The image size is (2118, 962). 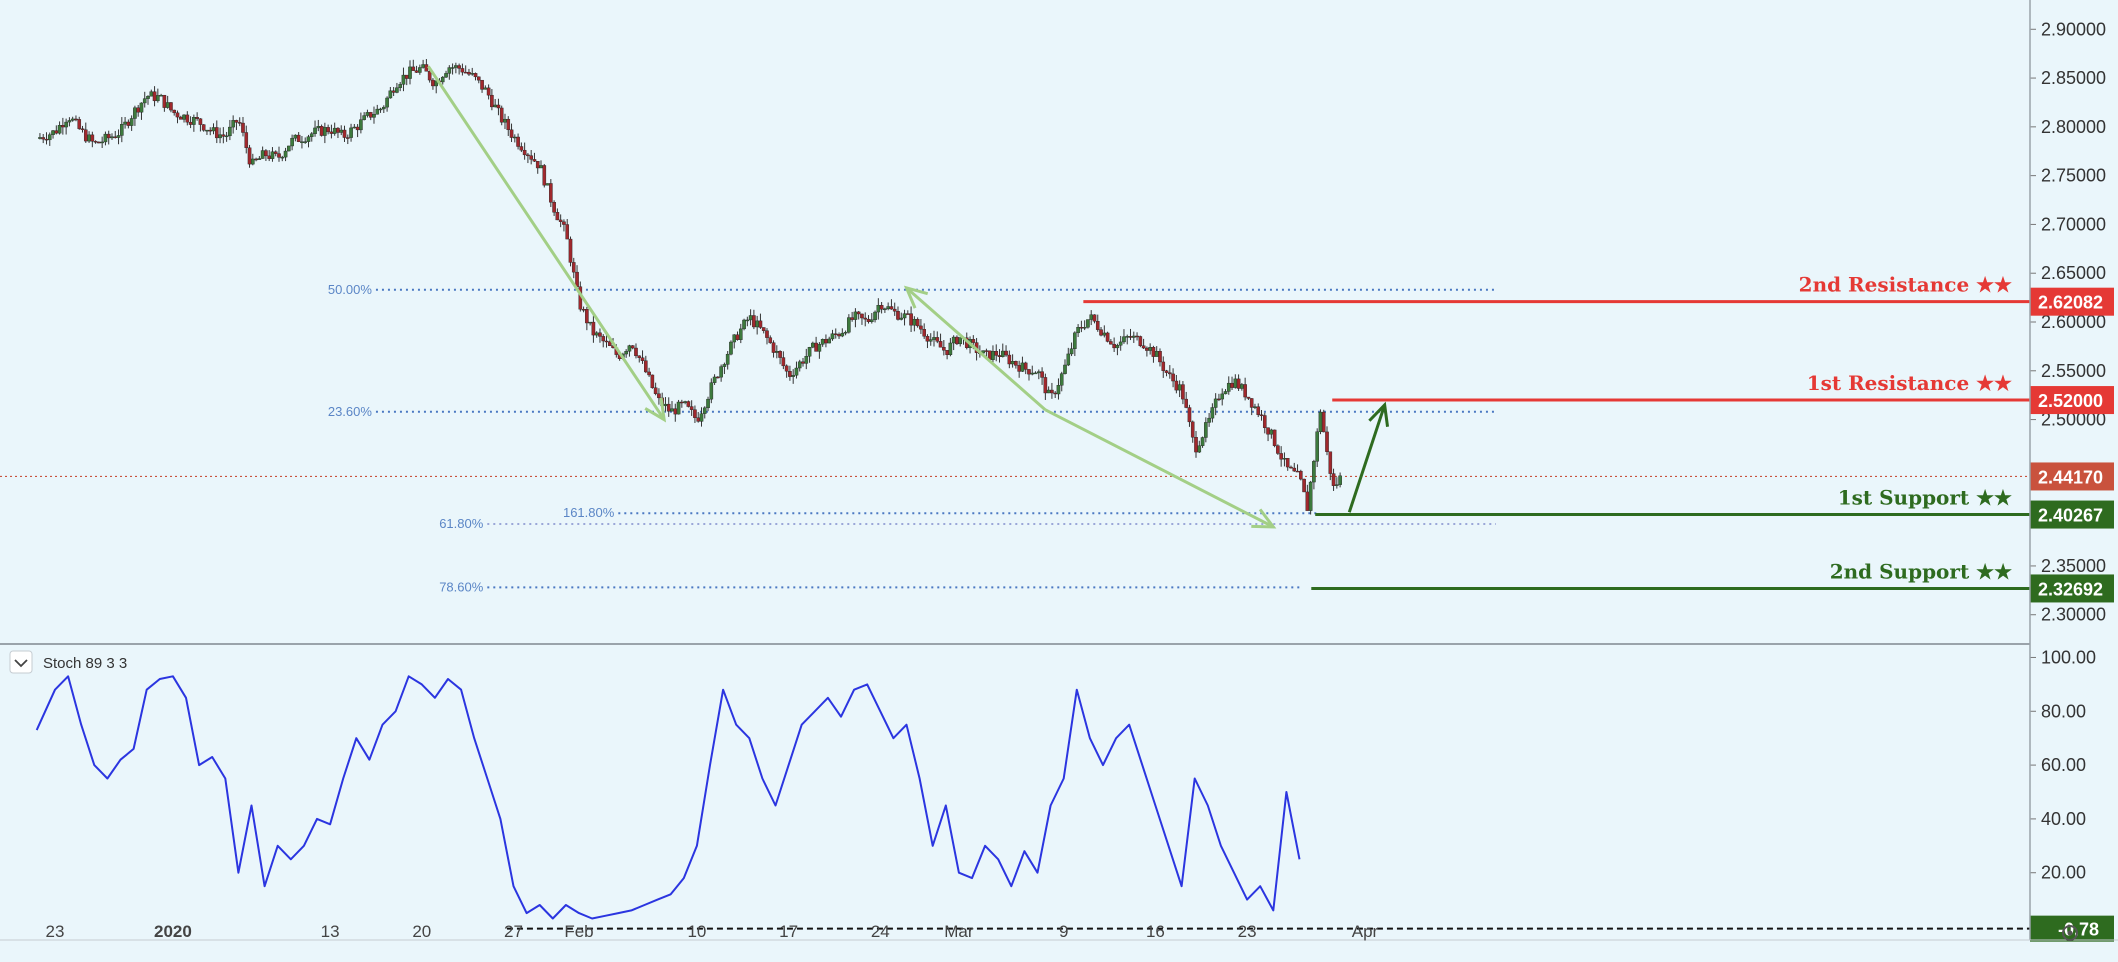 I want to click on fib-label: 78.60%, so click(x=461, y=586).